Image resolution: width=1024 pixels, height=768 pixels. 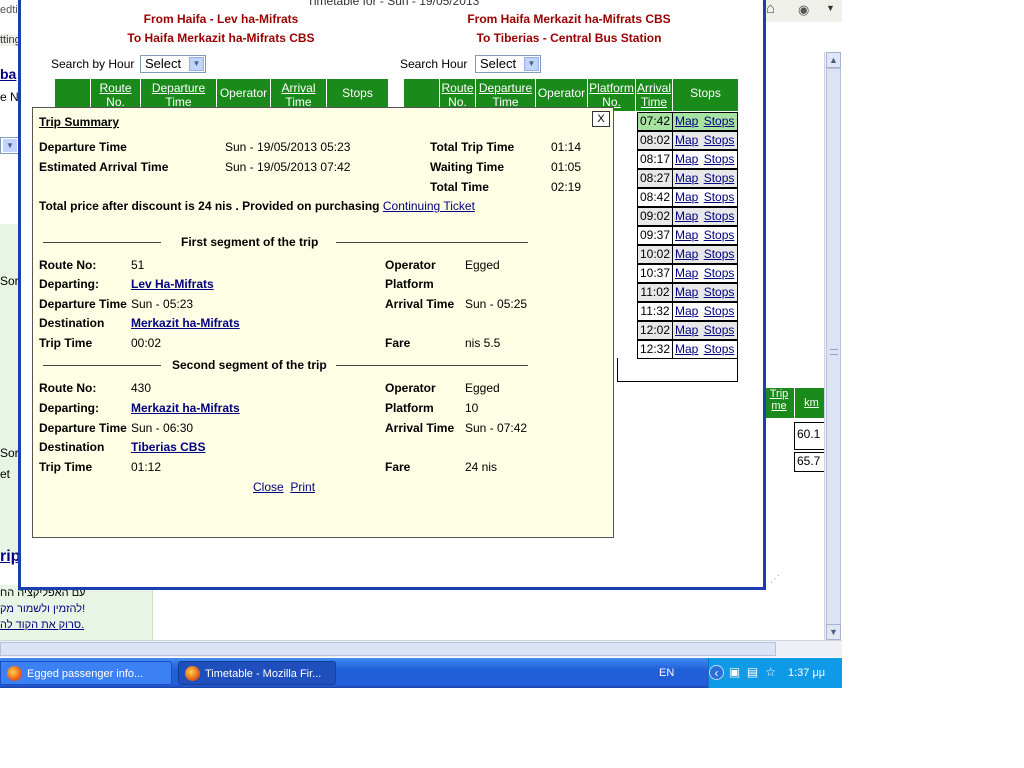 I want to click on fare-label: Fare, so click(x=398, y=467).